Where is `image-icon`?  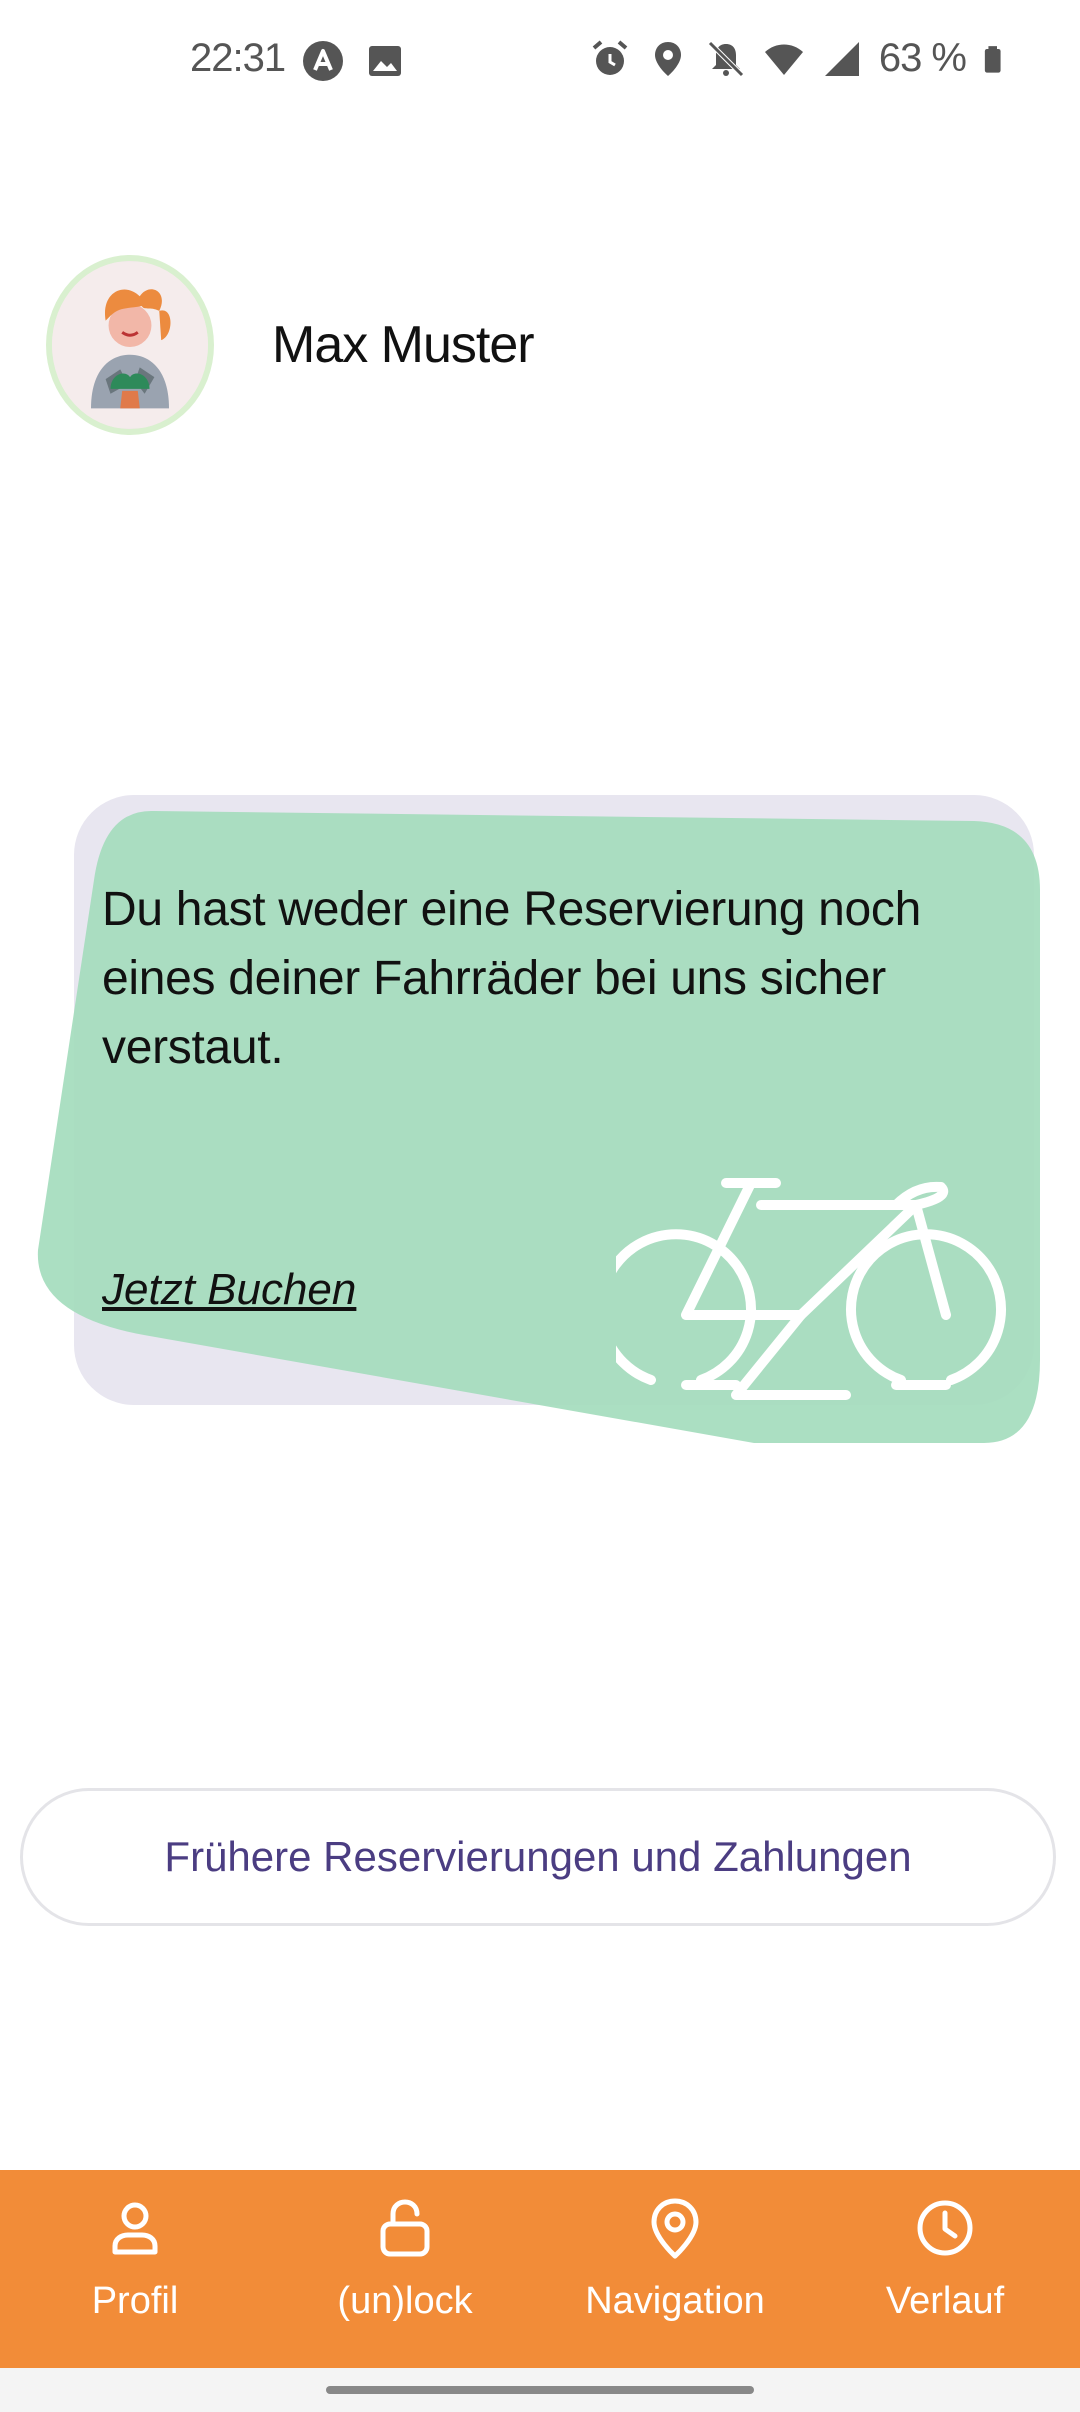 image-icon is located at coordinates (385, 61).